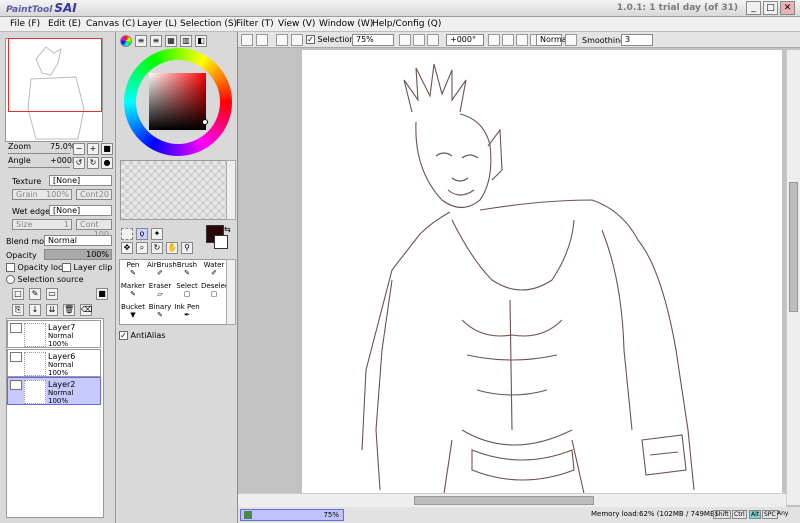 This screenshot has width=800, height=523. What do you see at coordinates (123, 335) in the screenshot?
I see `antialias-checkbox: ✓` at bounding box center [123, 335].